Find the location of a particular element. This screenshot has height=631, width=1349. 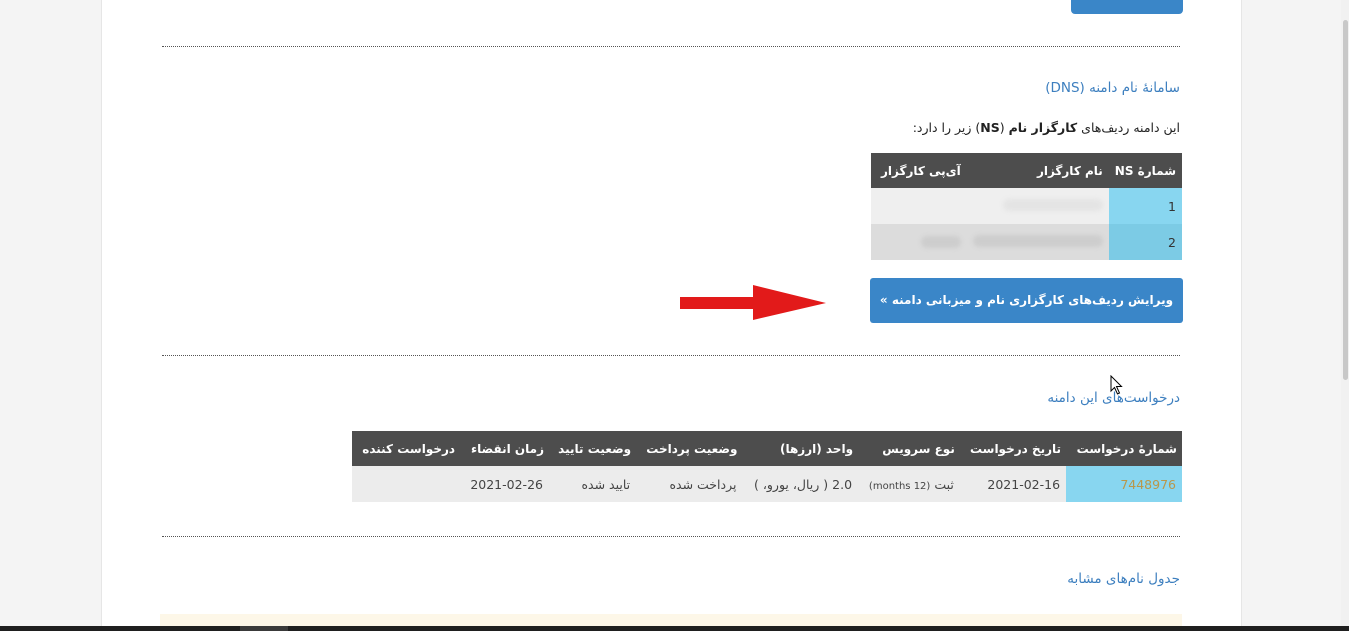

scrollbar-thumb is located at coordinates (1345, 200).